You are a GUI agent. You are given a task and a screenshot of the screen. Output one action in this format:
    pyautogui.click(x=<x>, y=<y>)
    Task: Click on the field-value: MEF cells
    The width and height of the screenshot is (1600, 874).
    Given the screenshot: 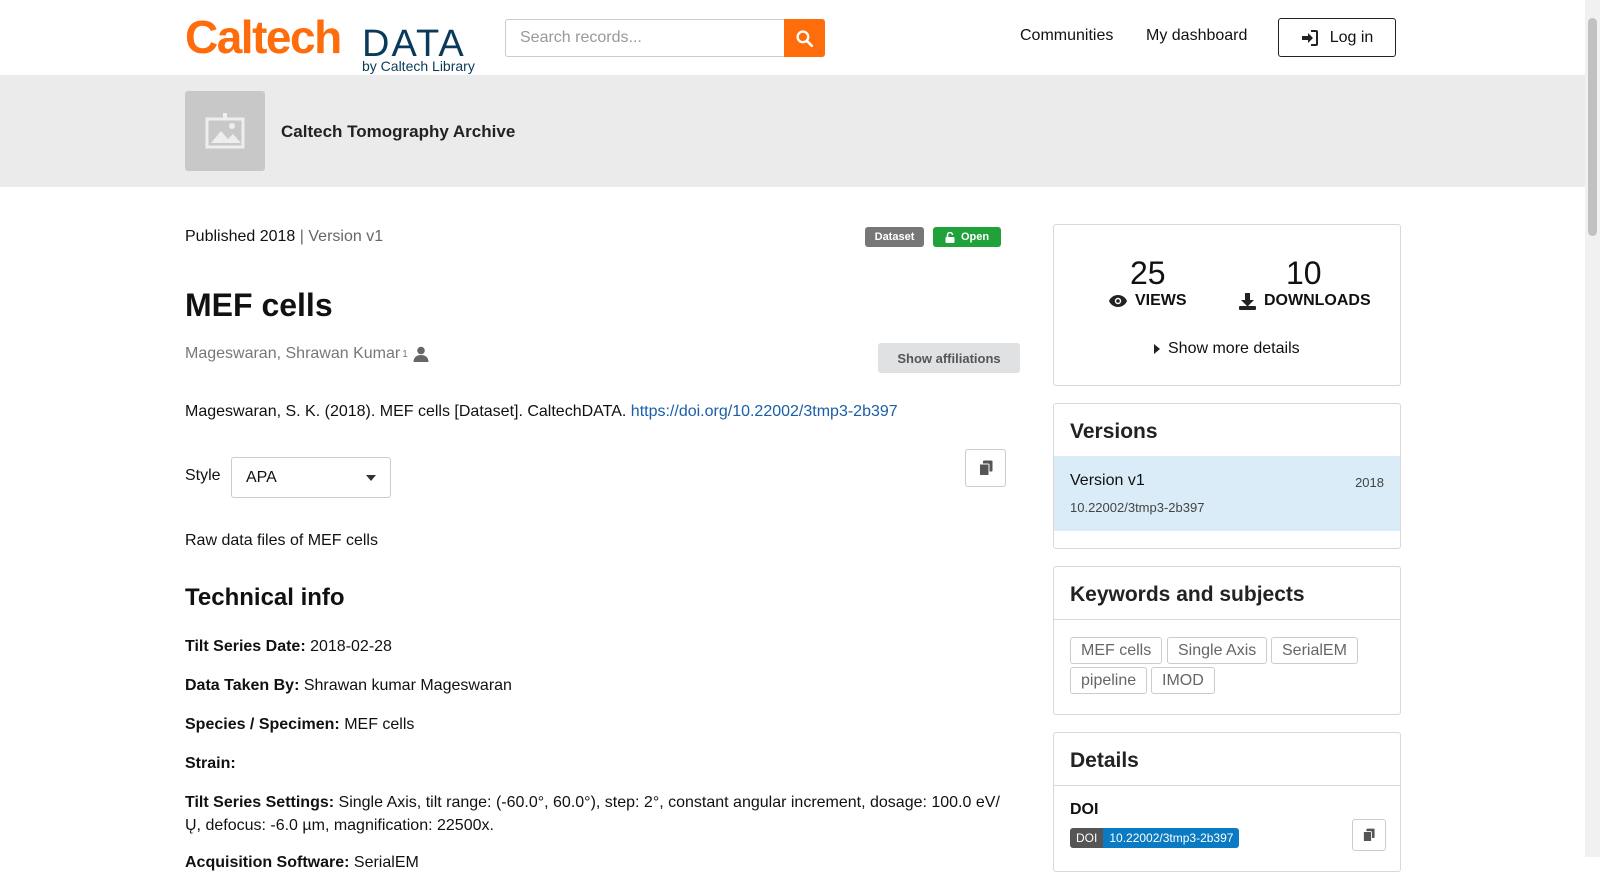 What is the action you would take?
    pyautogui.click(x=379, y=724)
    